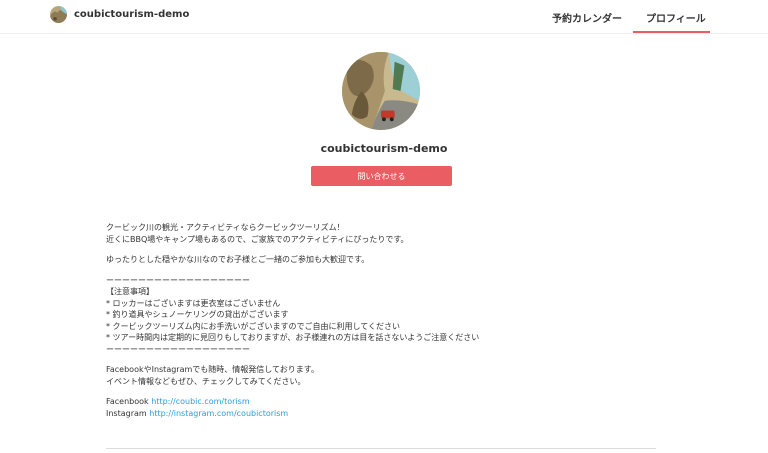 This screenshot has width=768, height=453. What do you see at coordinates (381, 176) in the screenshot?
I see `contact-button: 問い合わせる` at bounding box center [381, 176].